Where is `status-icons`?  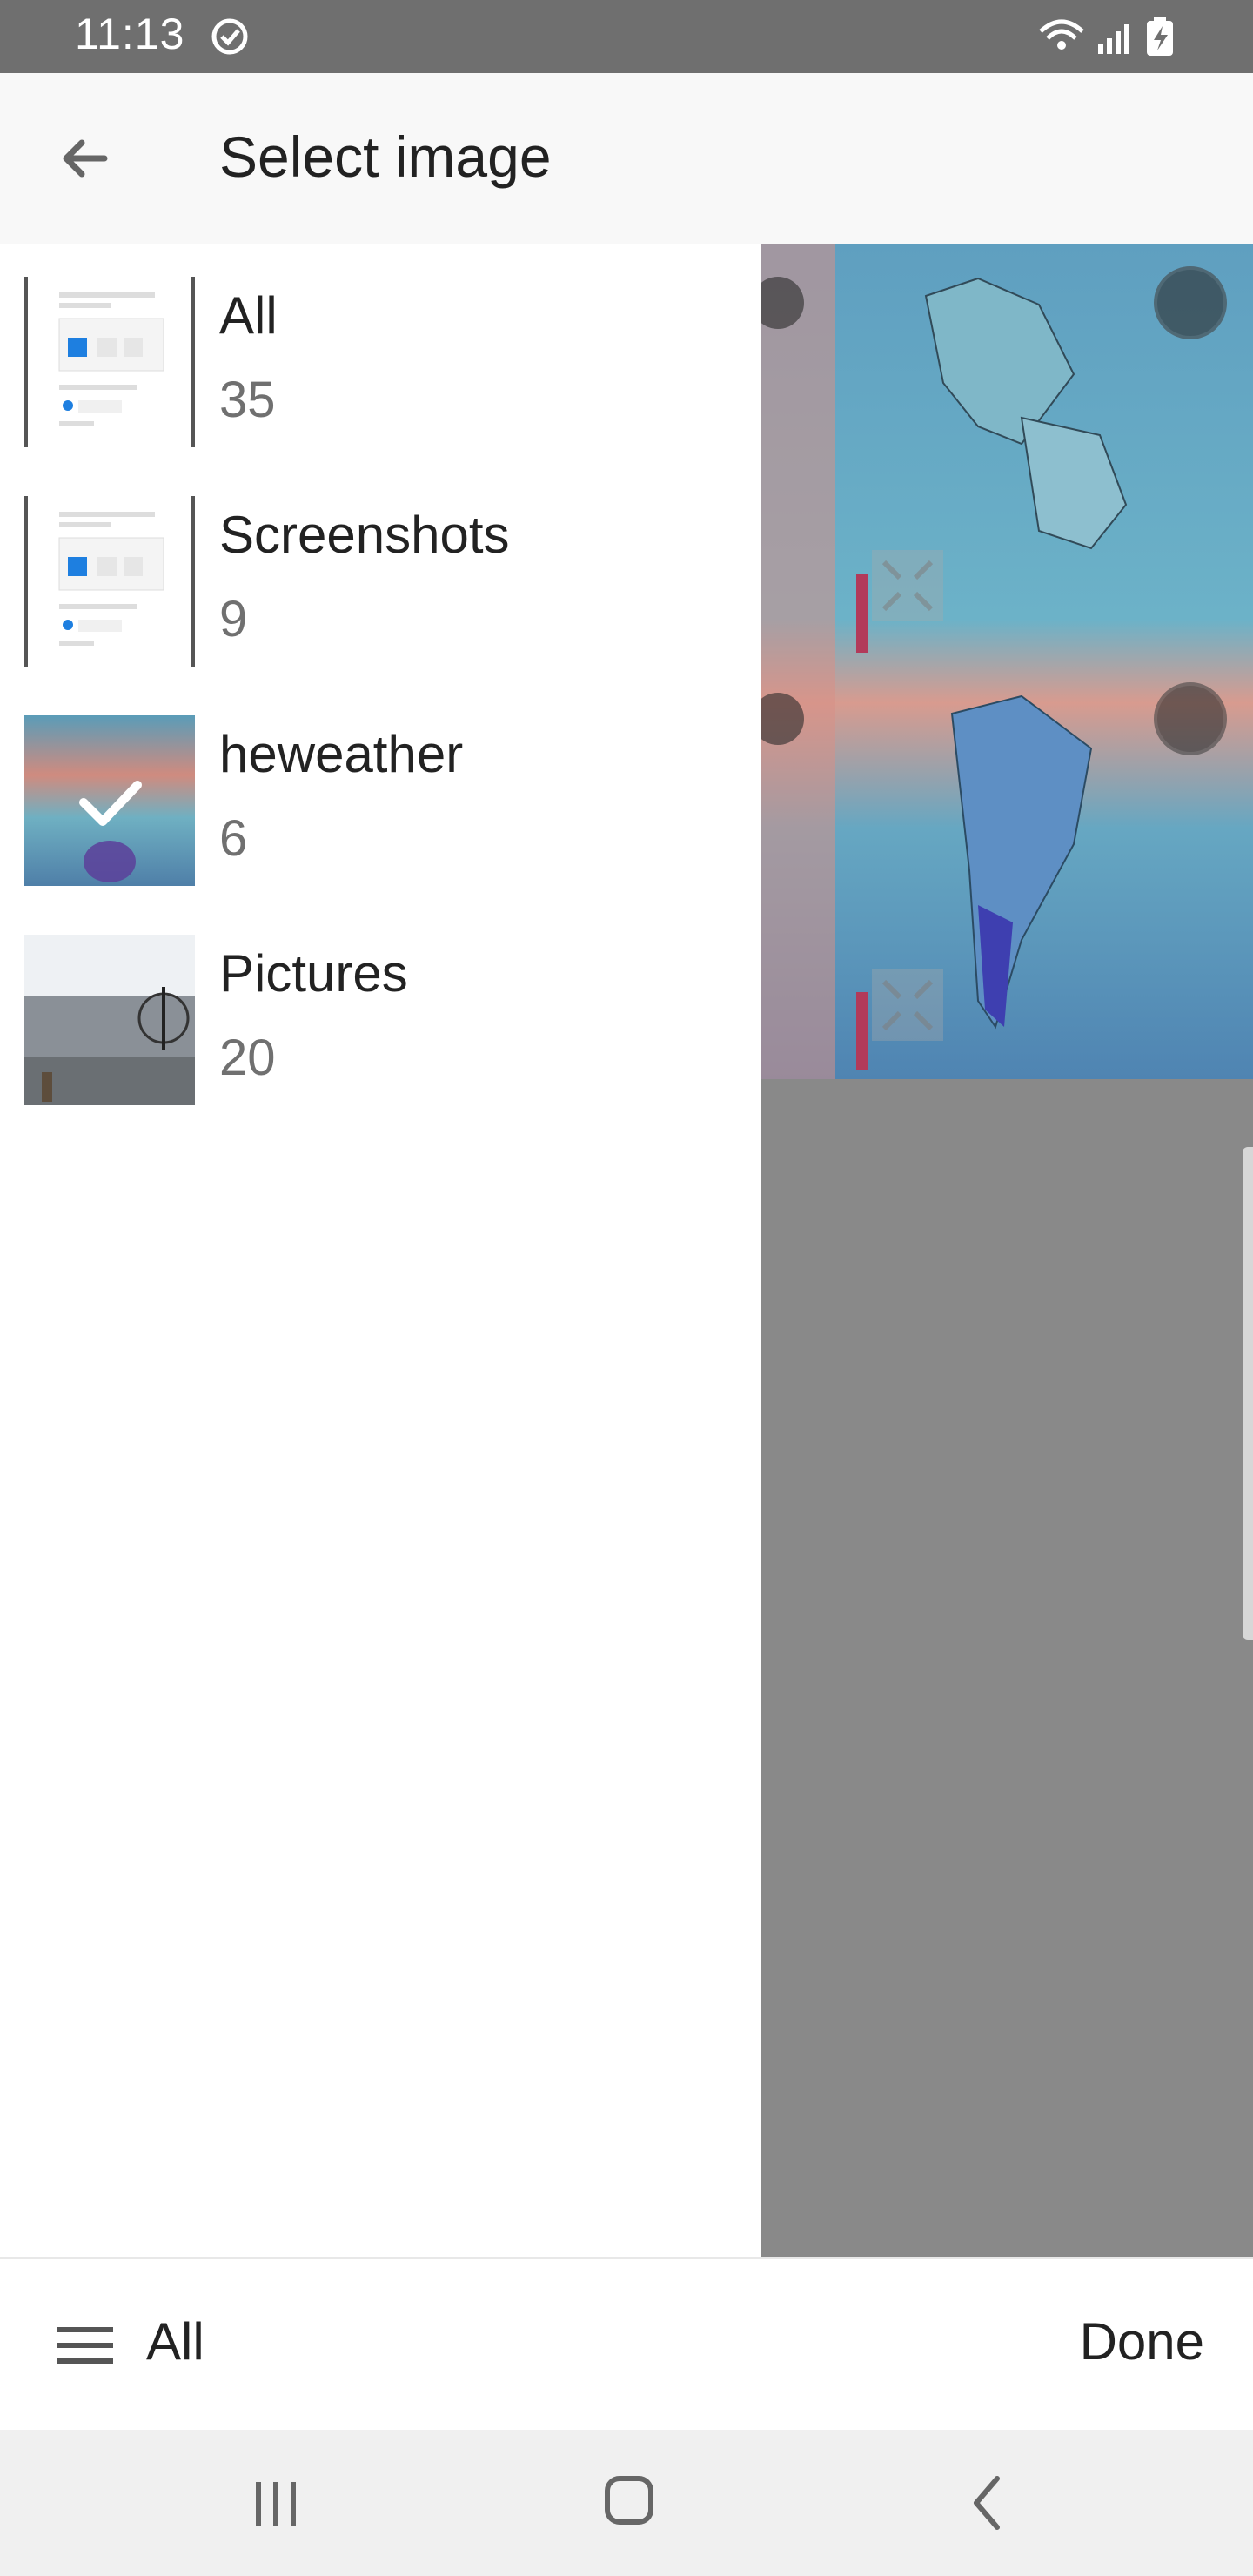
status-icons is located at coordinates (1113, 39).